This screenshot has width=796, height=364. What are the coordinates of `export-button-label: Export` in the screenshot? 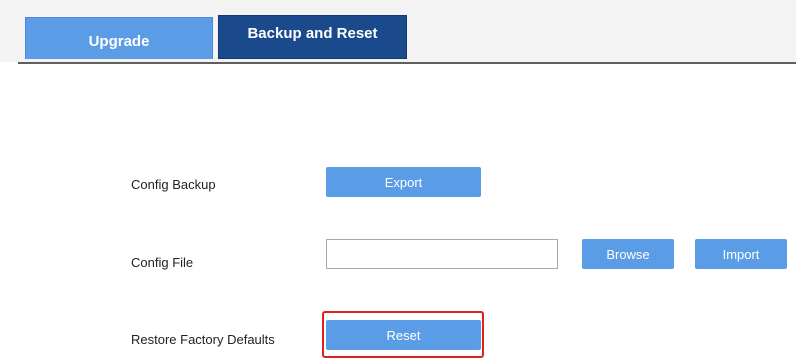 It's located at (403, 182).